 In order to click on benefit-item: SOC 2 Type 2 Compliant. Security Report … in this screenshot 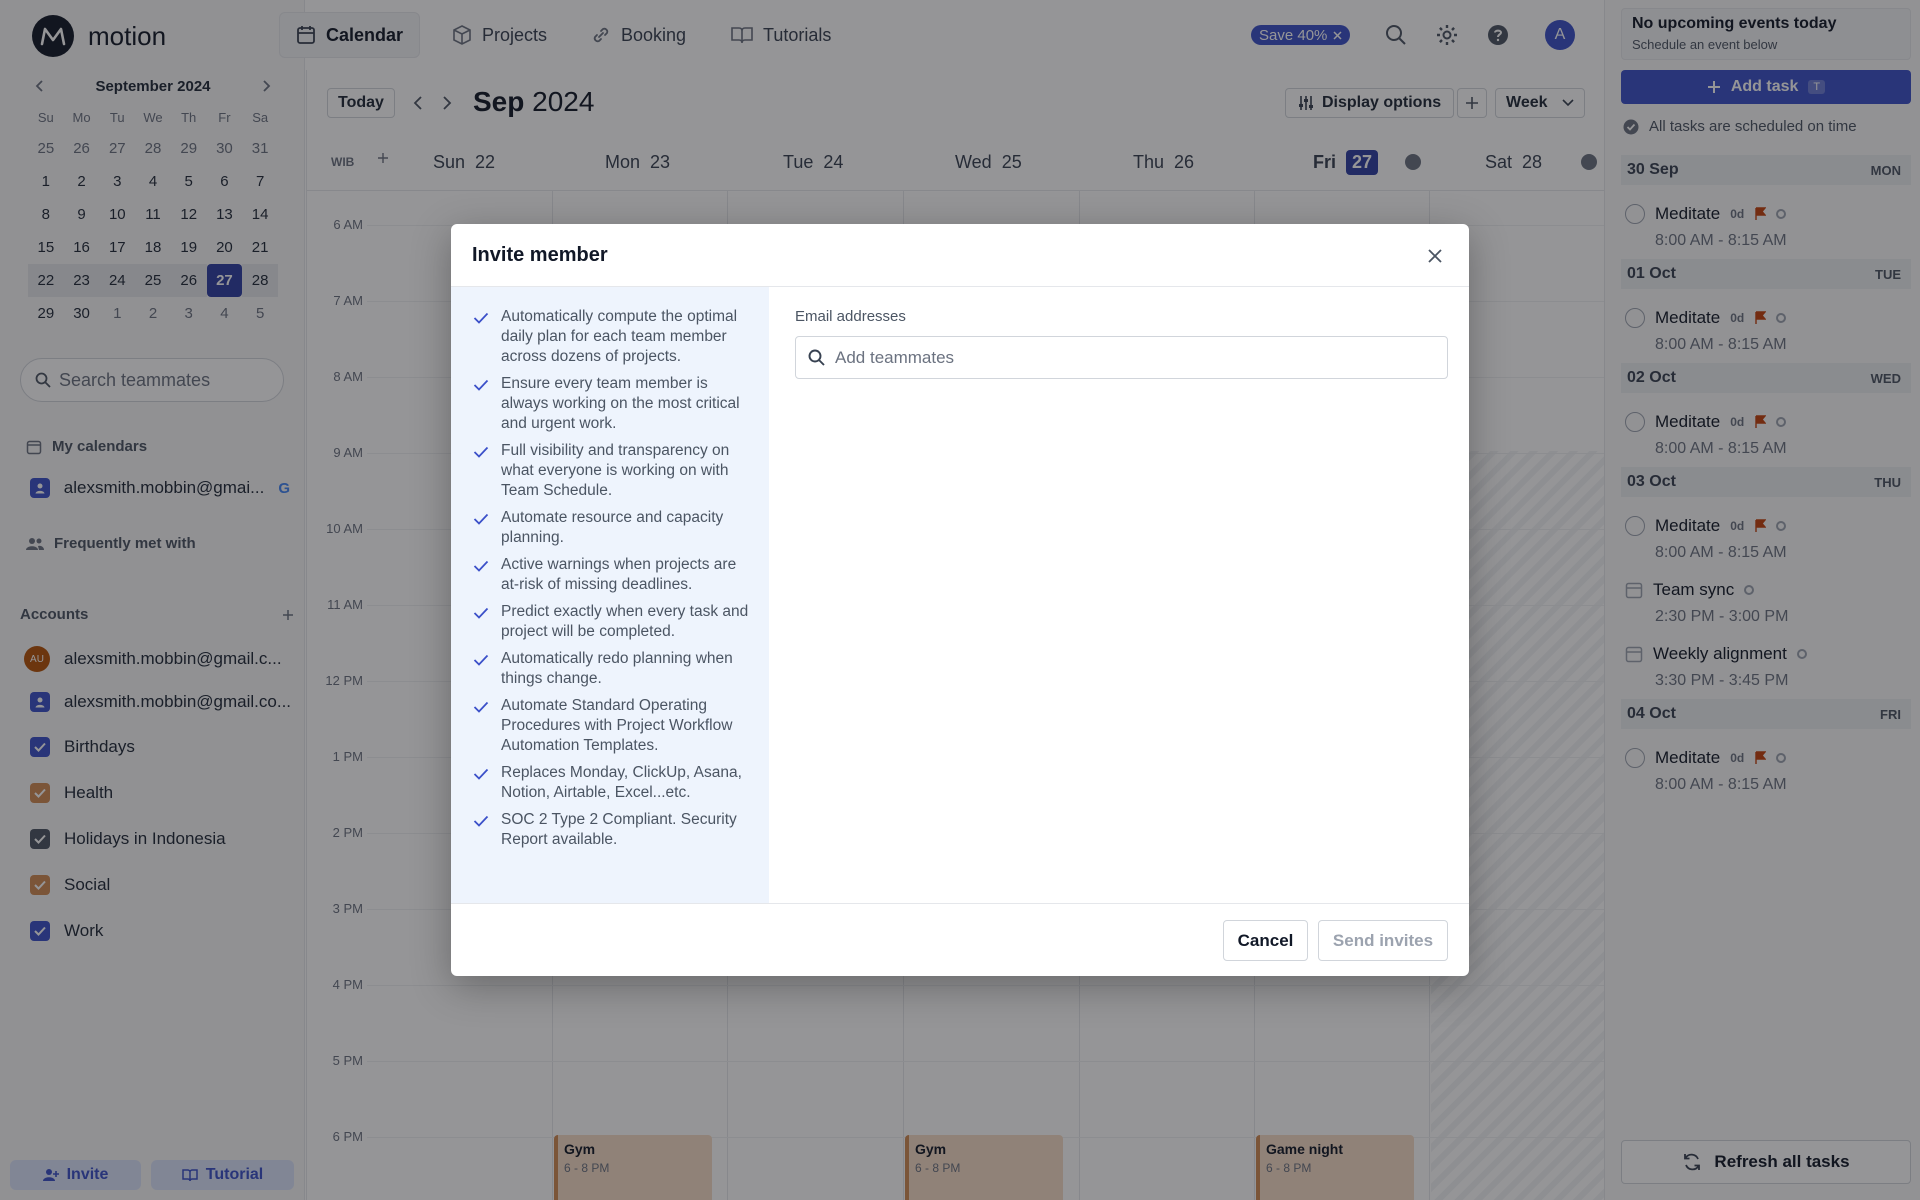, I will do `click(612, 830)`.